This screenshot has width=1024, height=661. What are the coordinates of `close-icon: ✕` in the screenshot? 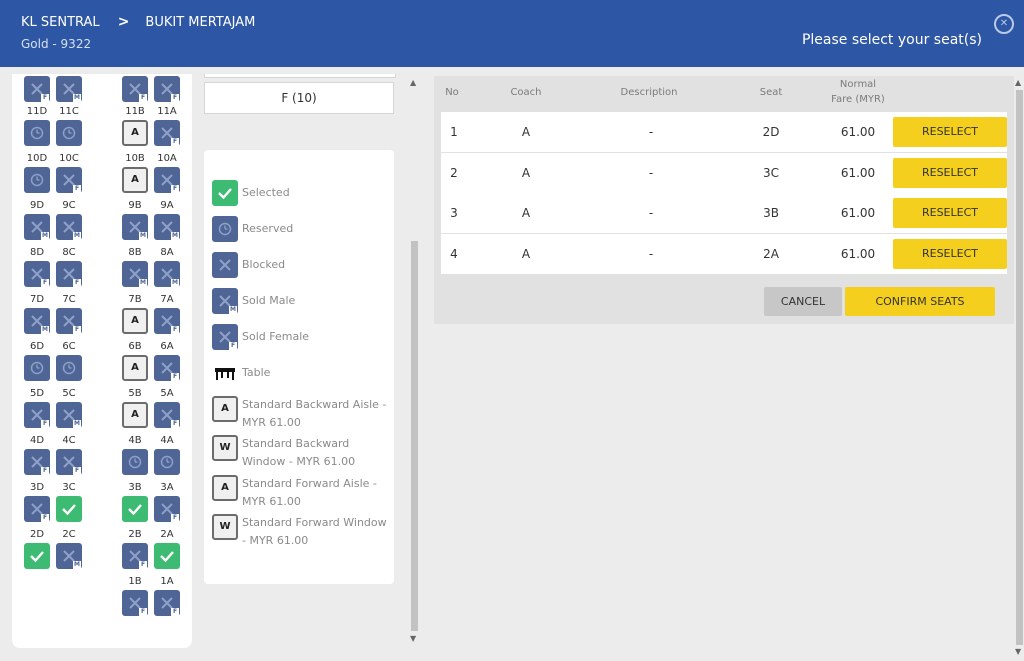 It's located at (1004, 24).